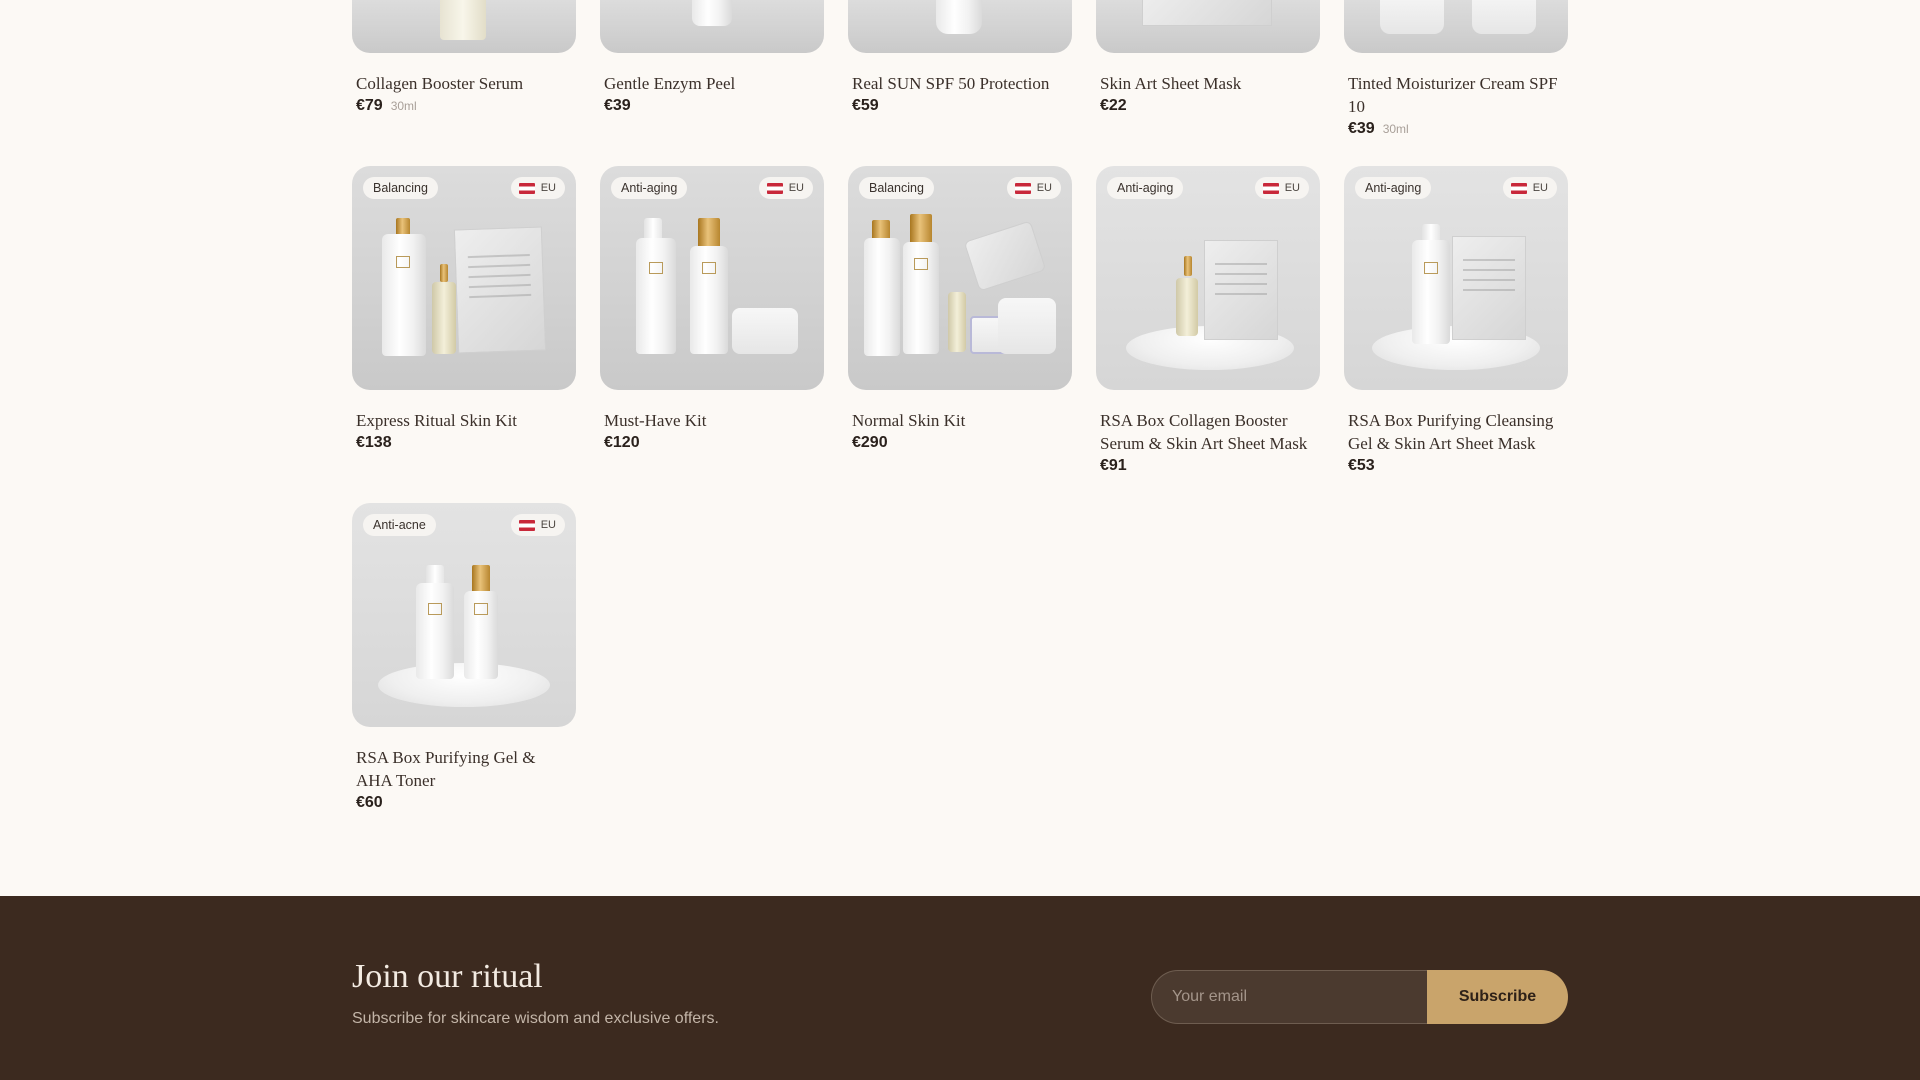 This screenshot has width=1920, height=1080. I want to click on product-card: Collagen Booster Serum €79 30ml, so click(464, 69).